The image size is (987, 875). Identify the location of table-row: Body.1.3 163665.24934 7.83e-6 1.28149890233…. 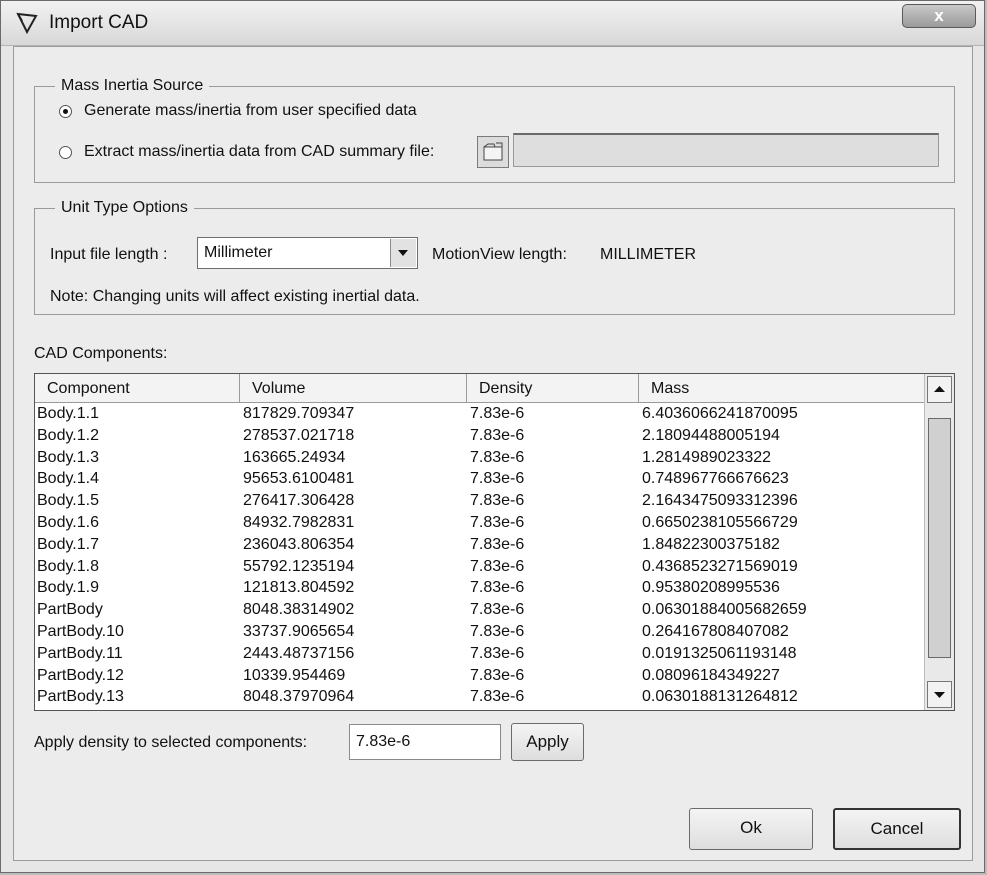
(480, 458).